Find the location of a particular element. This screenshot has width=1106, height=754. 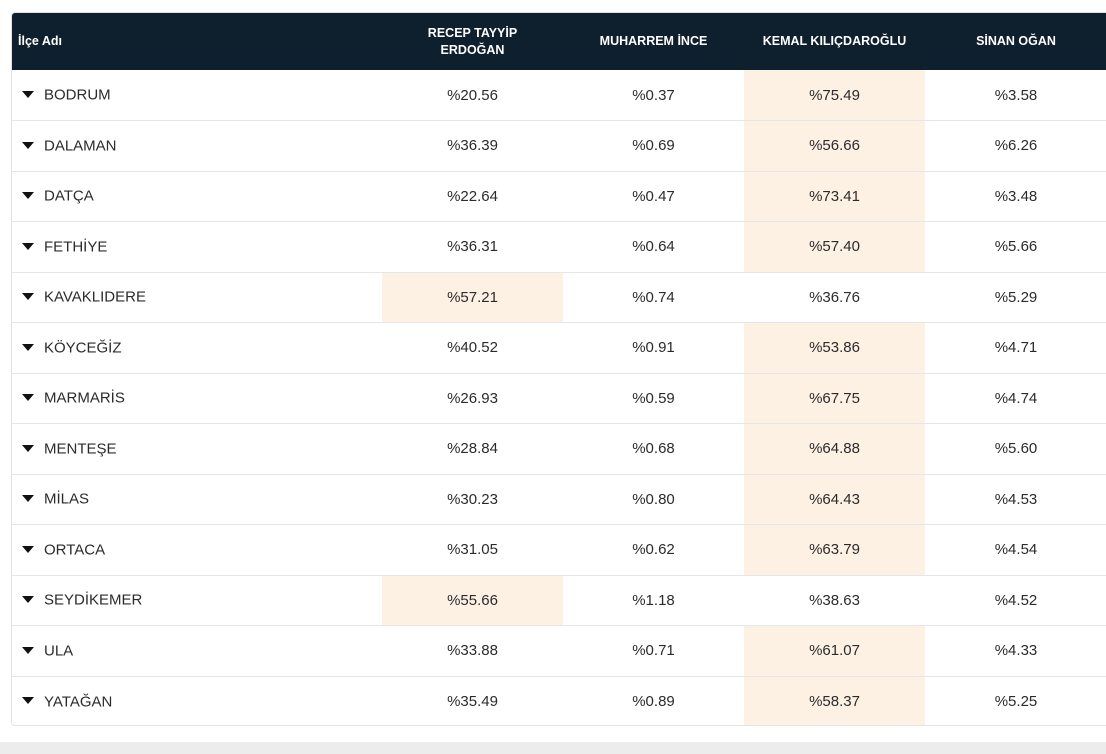

district-name: DALAMAN is located at coordinates (80, 146).